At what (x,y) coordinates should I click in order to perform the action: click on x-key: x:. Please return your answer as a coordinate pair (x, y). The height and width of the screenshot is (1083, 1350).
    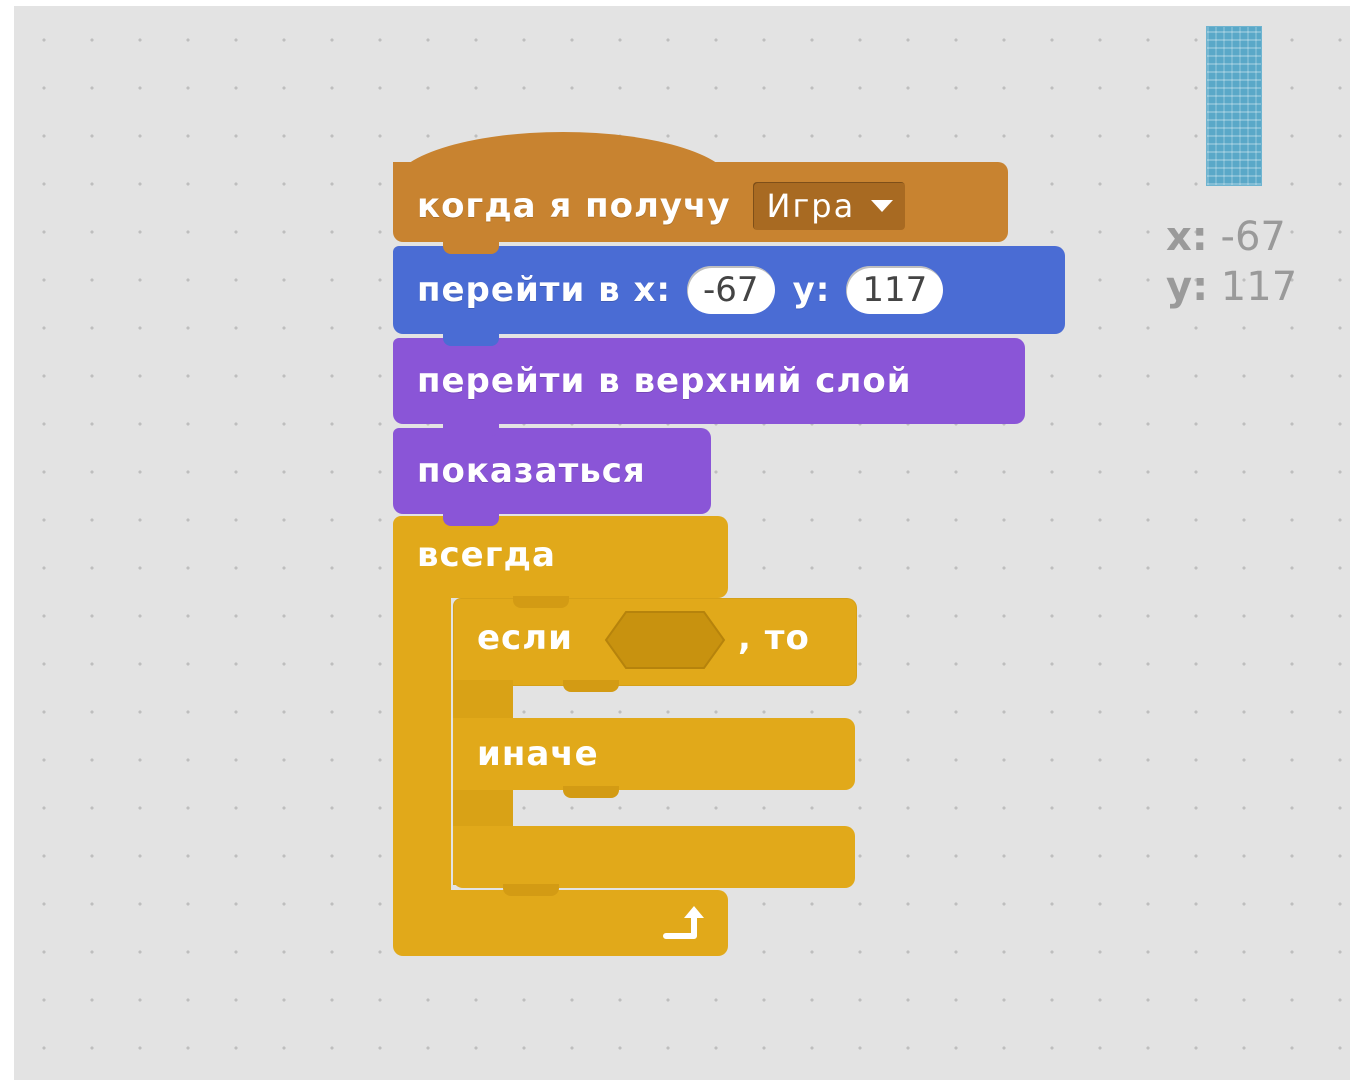
    Looking at the image, I should click on (1187, 237).